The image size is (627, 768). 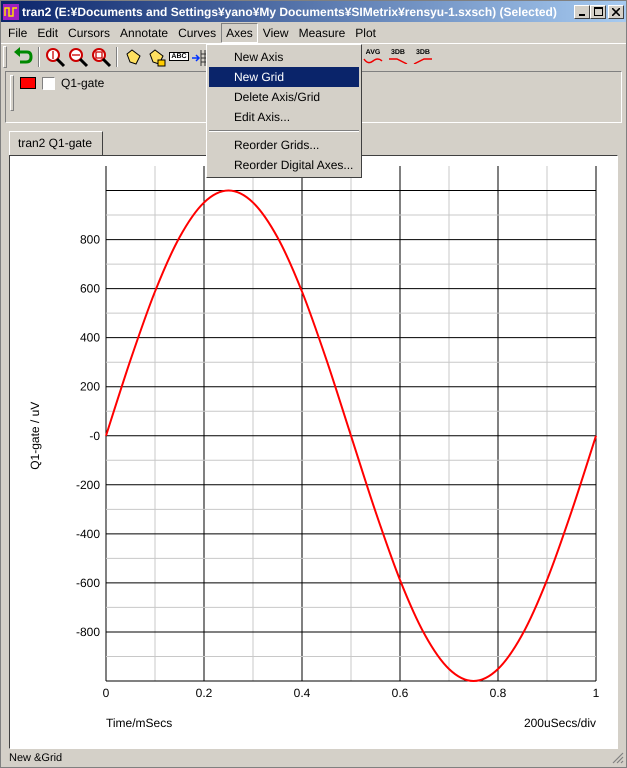 I want to click on menu-item: View, so click(x=276, y=32).